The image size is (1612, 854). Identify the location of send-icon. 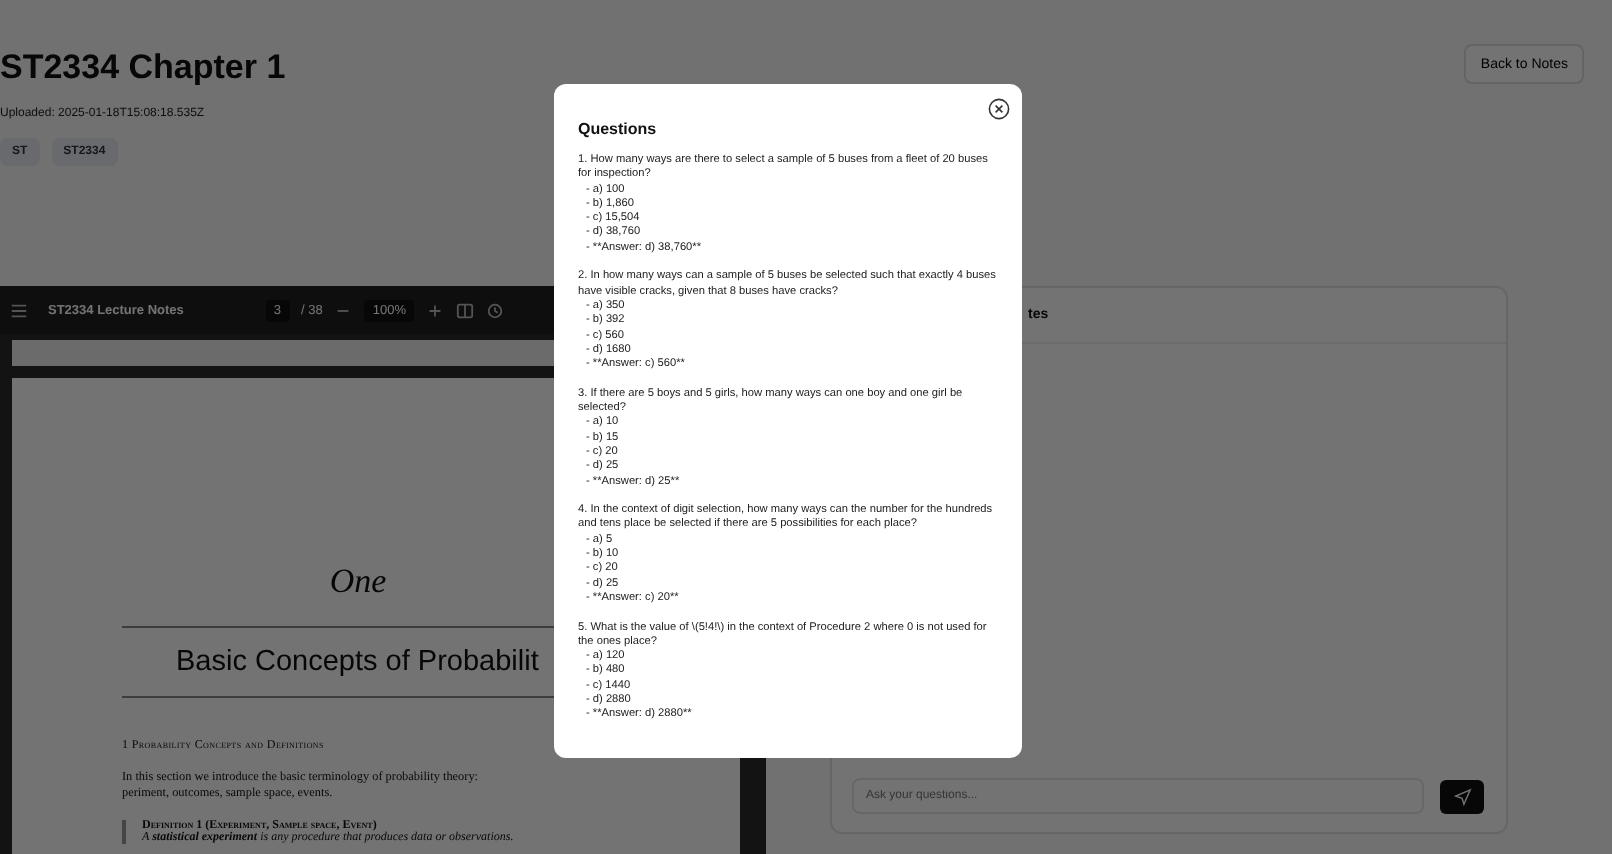
(1462, 796).